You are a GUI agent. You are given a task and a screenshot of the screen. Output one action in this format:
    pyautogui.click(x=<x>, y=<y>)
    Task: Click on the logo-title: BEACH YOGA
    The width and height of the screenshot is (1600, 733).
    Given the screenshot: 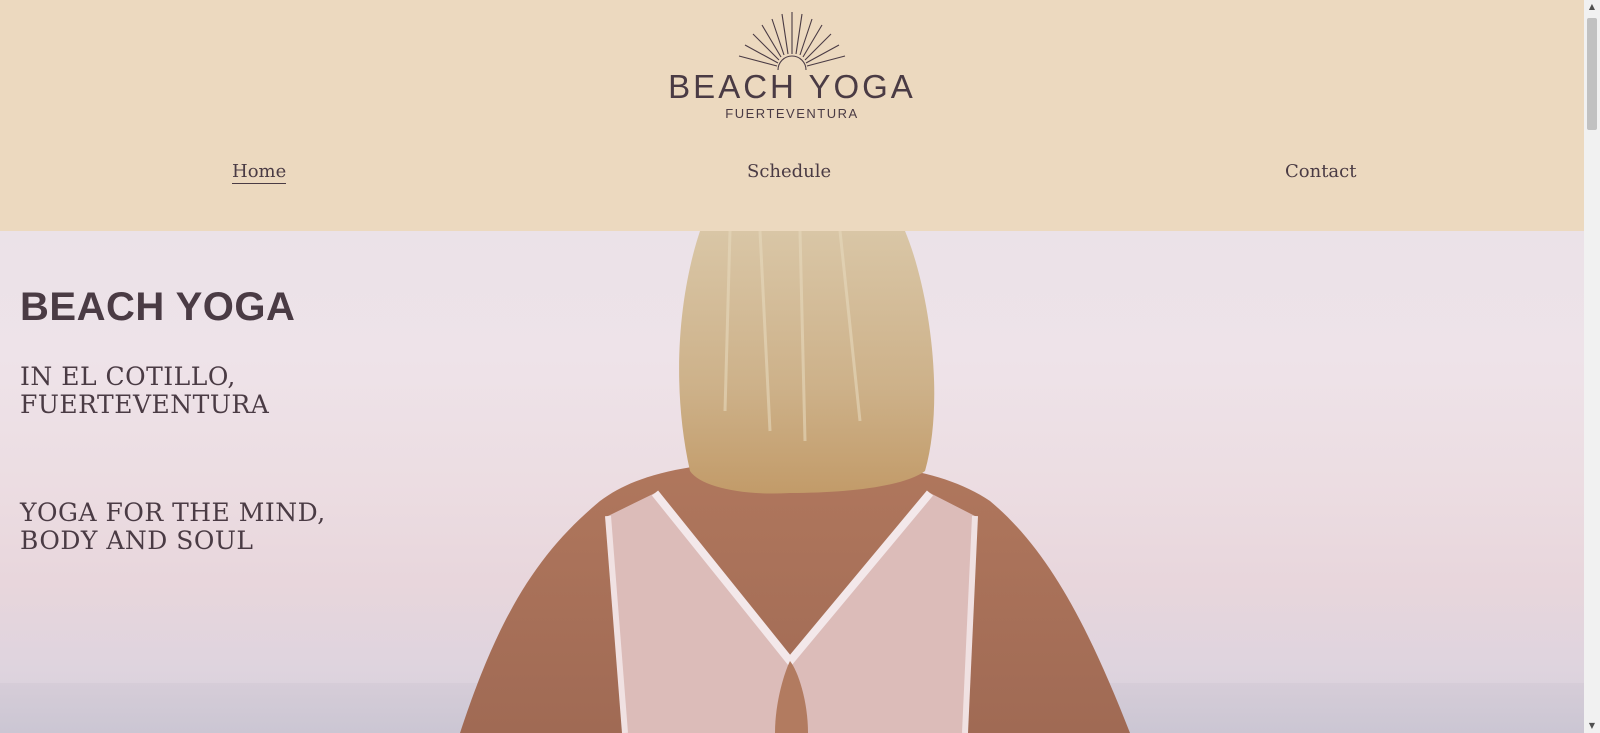 What is the action you would take?
    pyautogui.click(x=792, y=86)
    